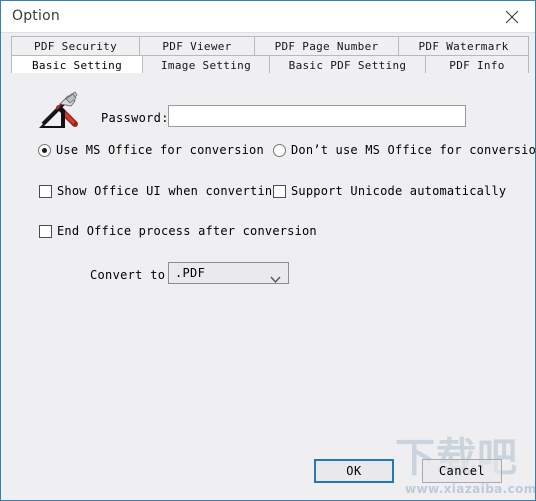 This screenshot has width=536, height=501. I want to click on tab-pdf-viewer: PDF Viewer, so click(197, 46).